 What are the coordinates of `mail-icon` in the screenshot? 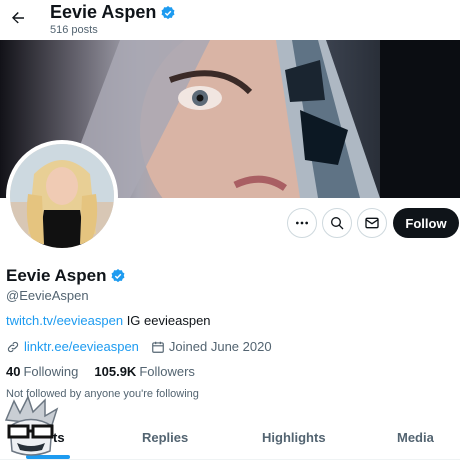 It's located at (372, 223).